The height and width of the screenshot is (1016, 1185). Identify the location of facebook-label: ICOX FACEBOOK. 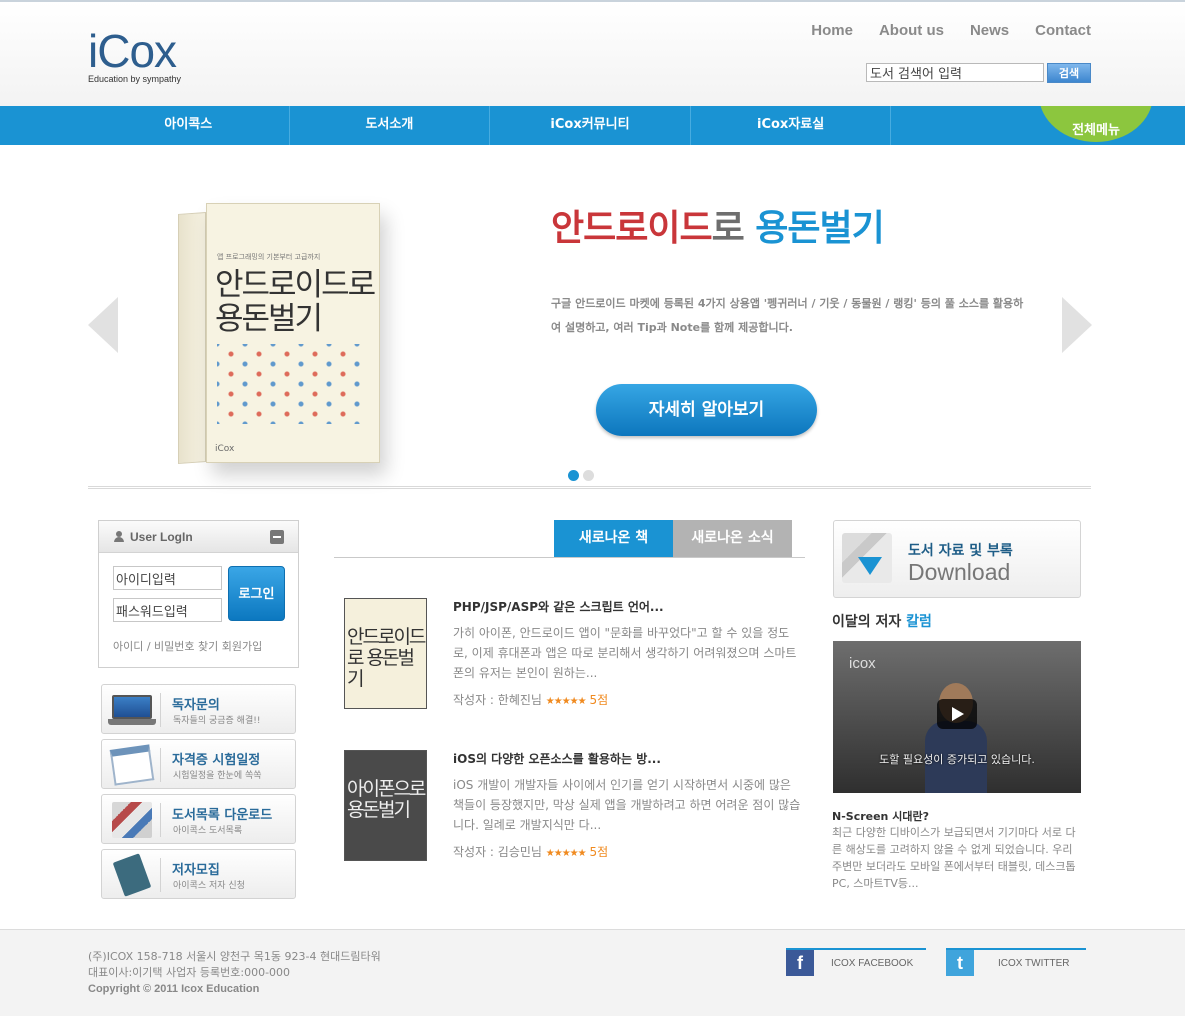
(872, 963).